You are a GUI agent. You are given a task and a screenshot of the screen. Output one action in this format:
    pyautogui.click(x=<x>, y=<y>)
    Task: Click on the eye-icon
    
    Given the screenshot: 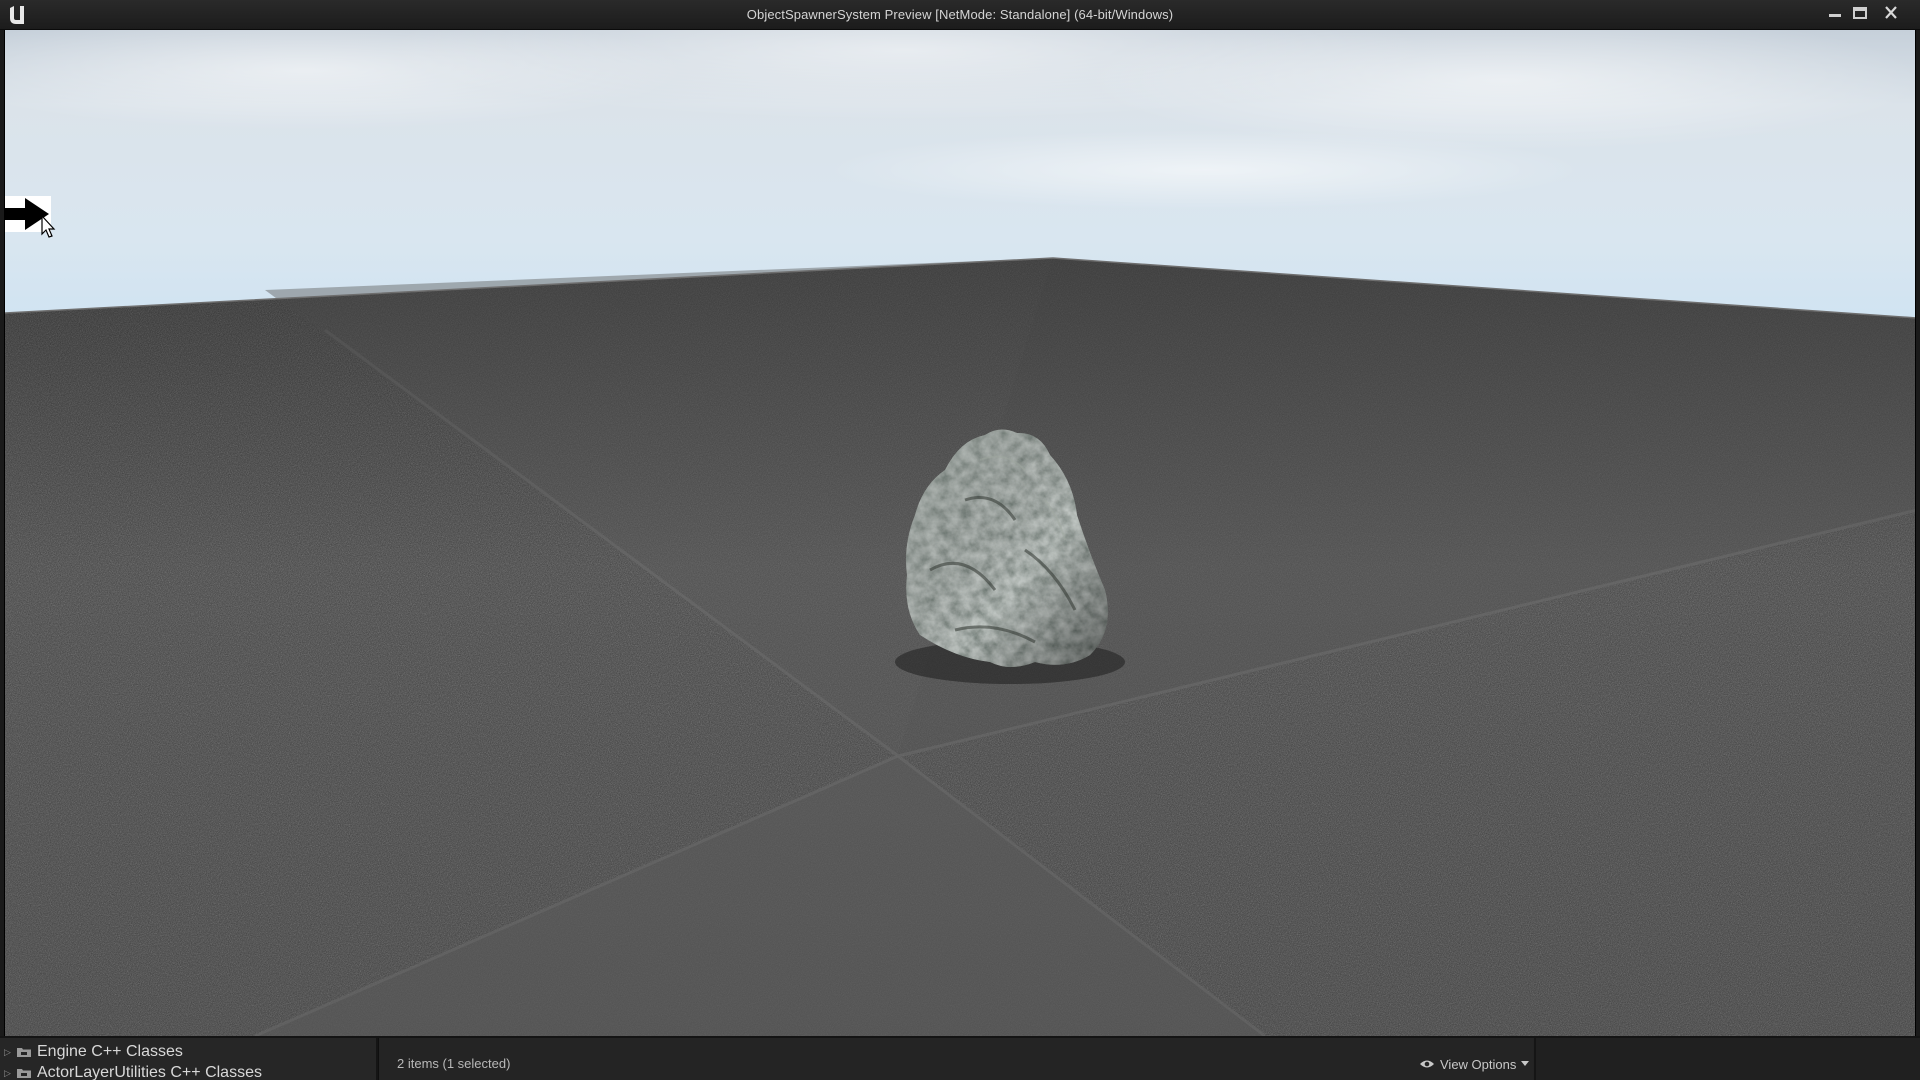 What is the action you would take?
    pyautogui.click(x=1427, y=1064)
    